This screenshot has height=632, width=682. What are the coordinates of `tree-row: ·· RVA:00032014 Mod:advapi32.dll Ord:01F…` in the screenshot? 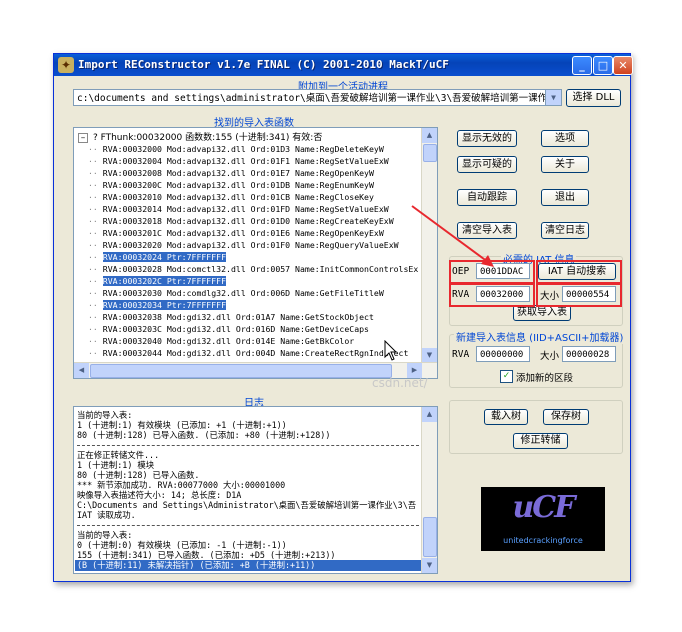 It's located at (238, 209).